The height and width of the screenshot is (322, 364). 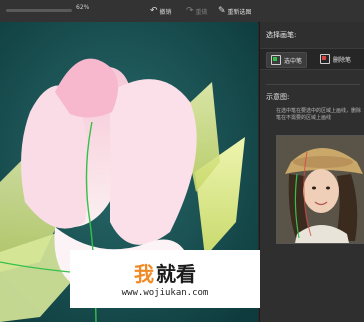 What do you see at coordinates (325, 59) in the screenshot?
I see `remove-brush-icon` at bounding box center [325, 59].